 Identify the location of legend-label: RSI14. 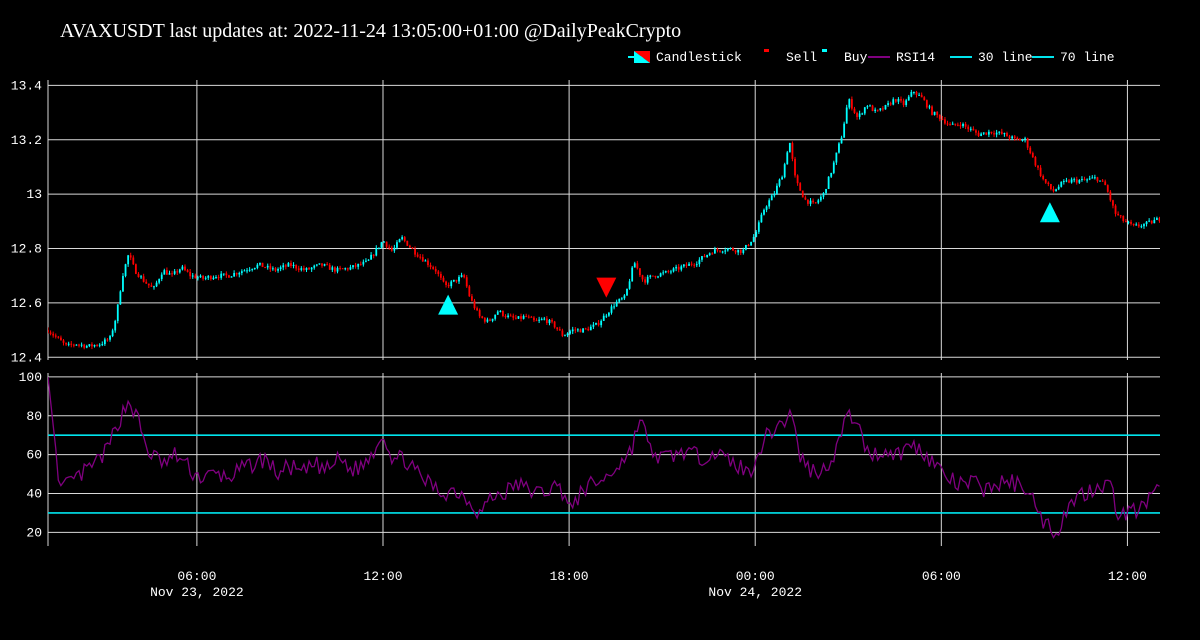
(915, 57).